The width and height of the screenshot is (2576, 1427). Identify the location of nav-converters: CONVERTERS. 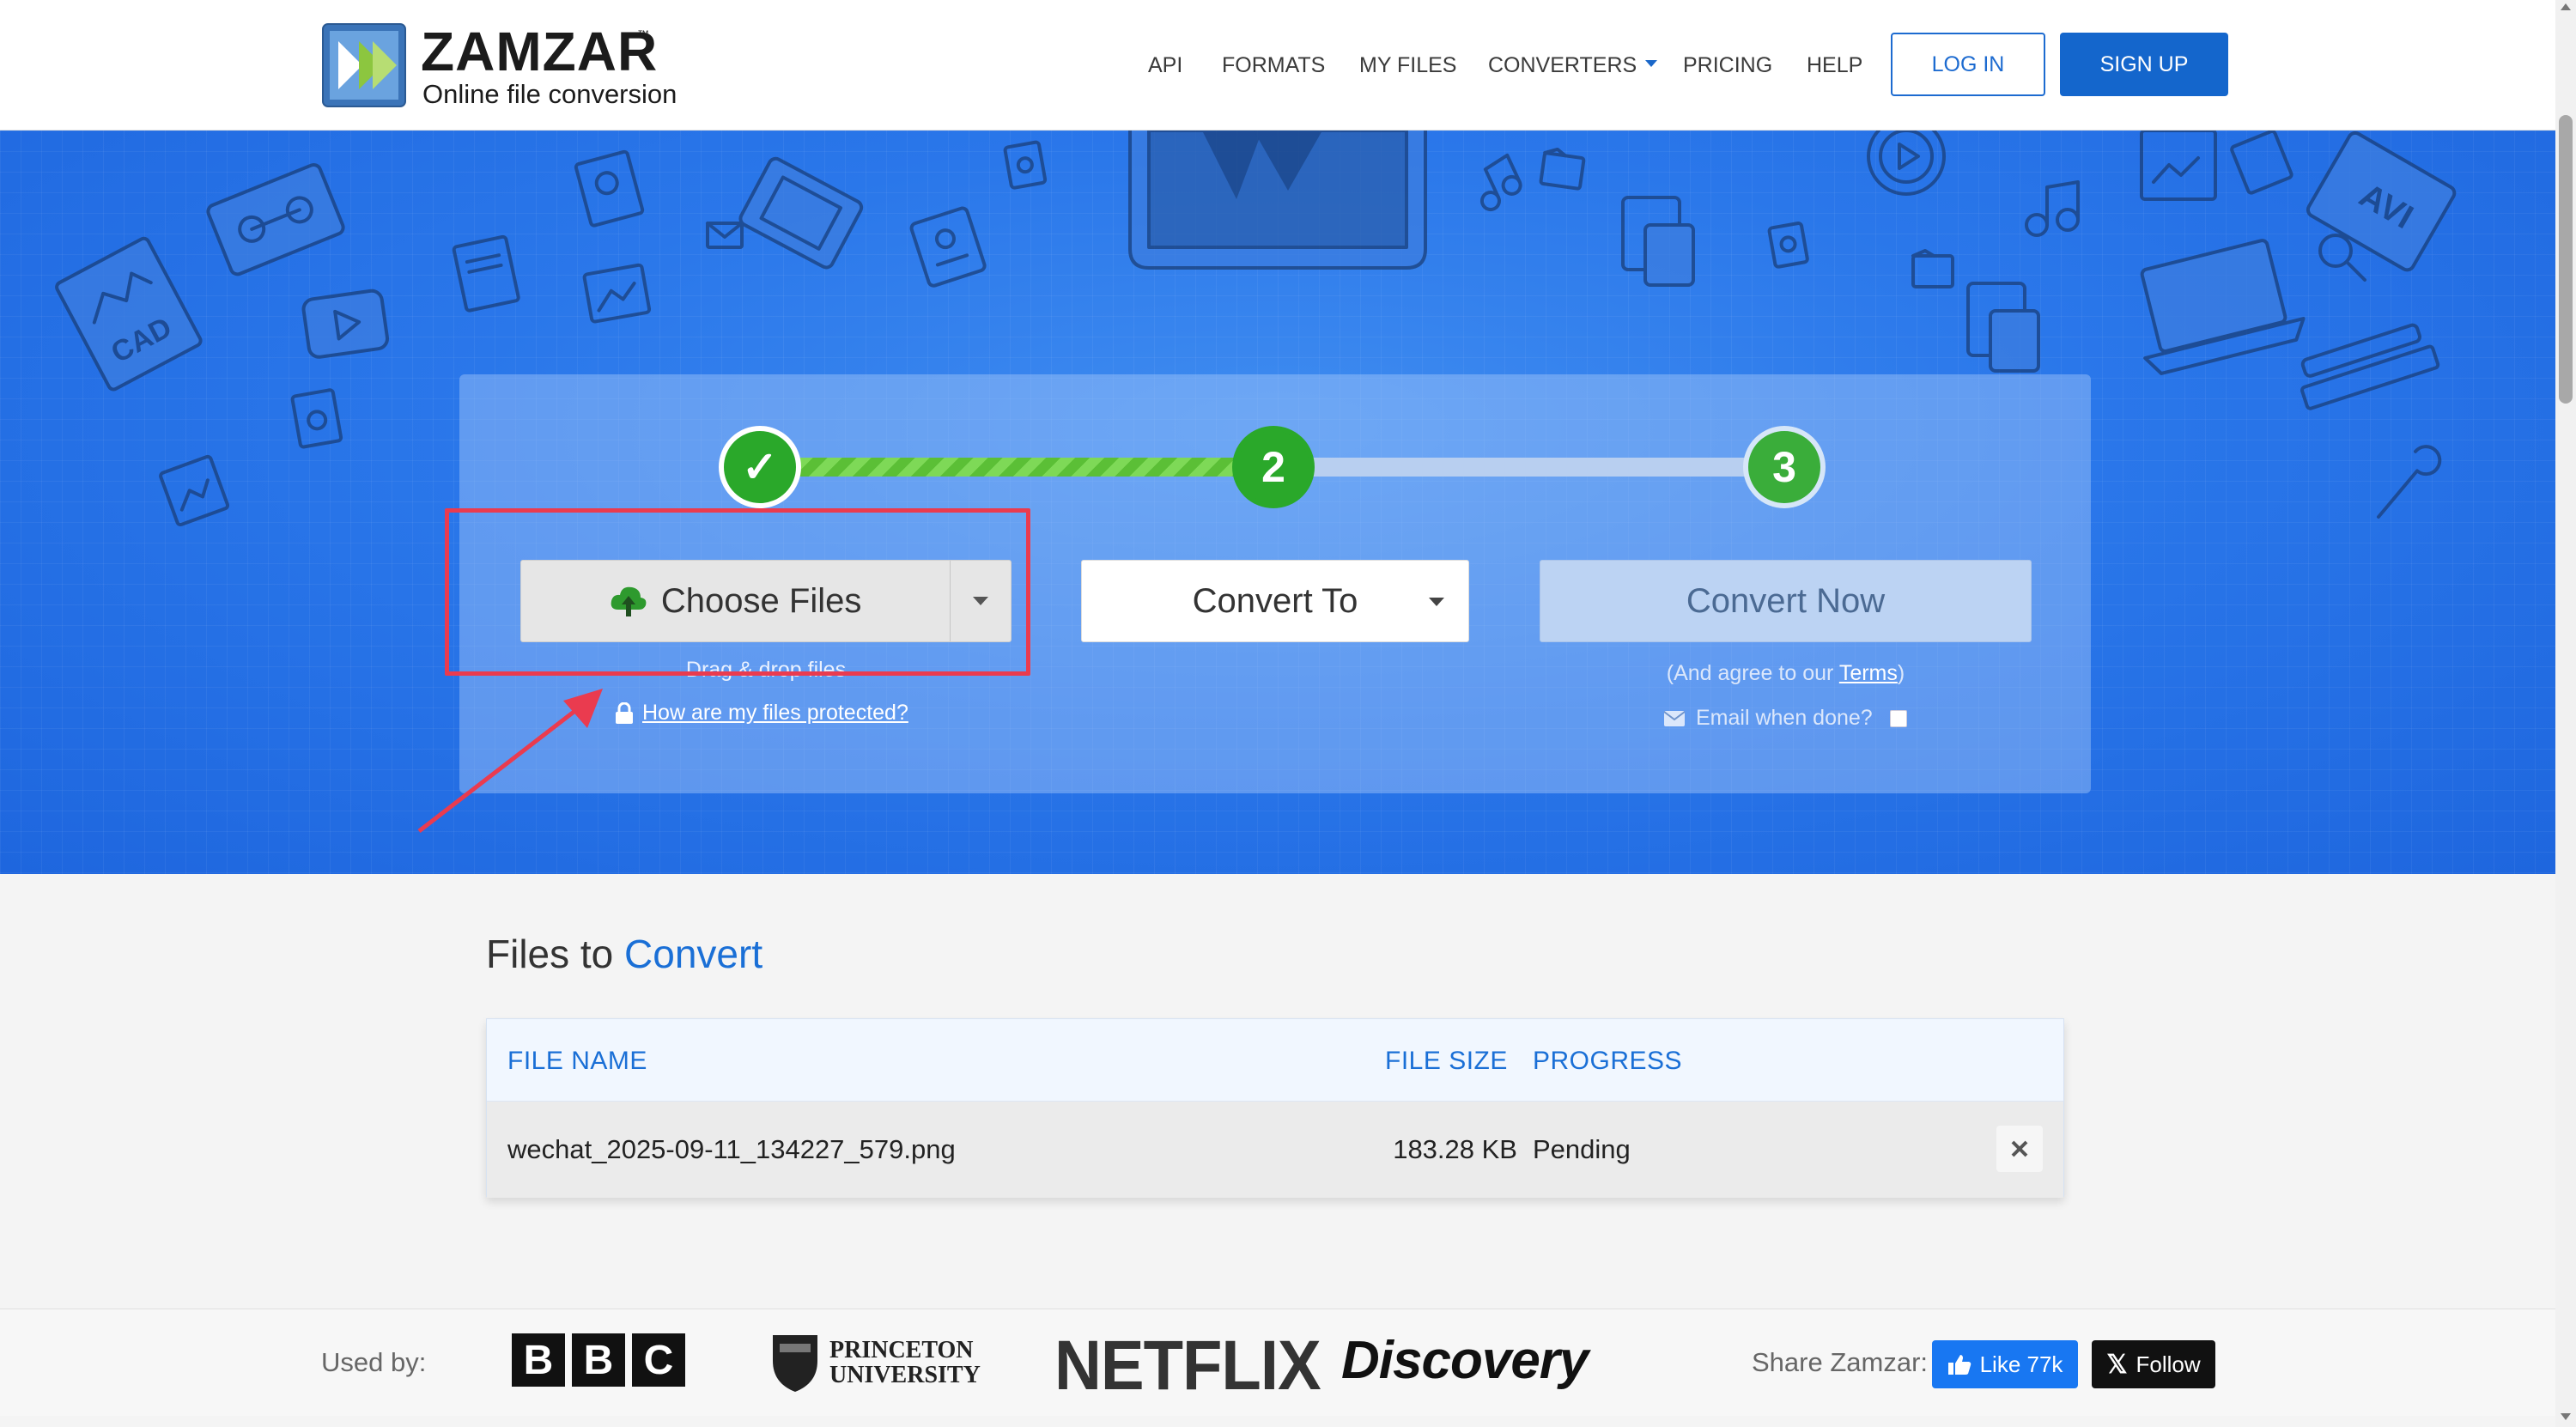
(1573, 65).